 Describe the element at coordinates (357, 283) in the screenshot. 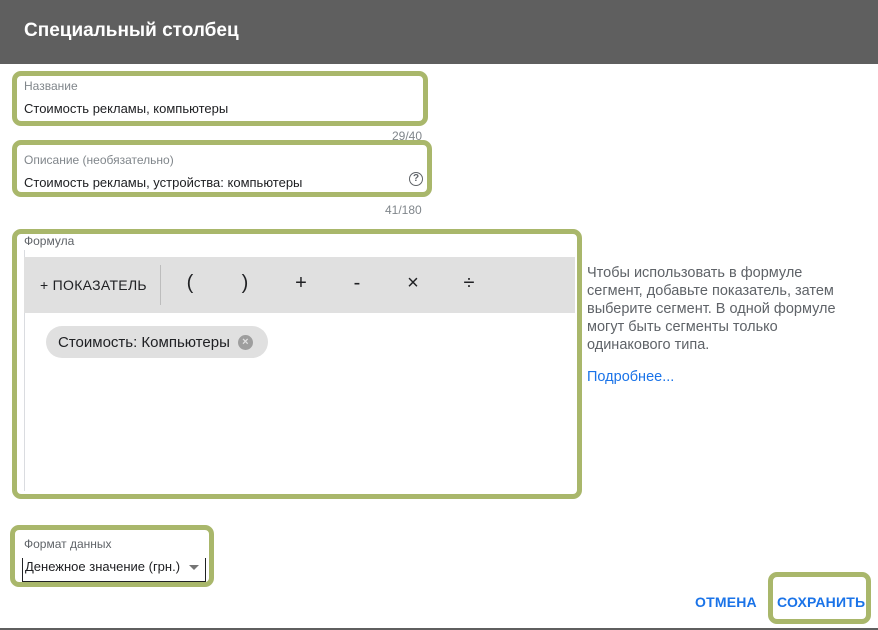

I see `operator-minus-button: -` at that location.